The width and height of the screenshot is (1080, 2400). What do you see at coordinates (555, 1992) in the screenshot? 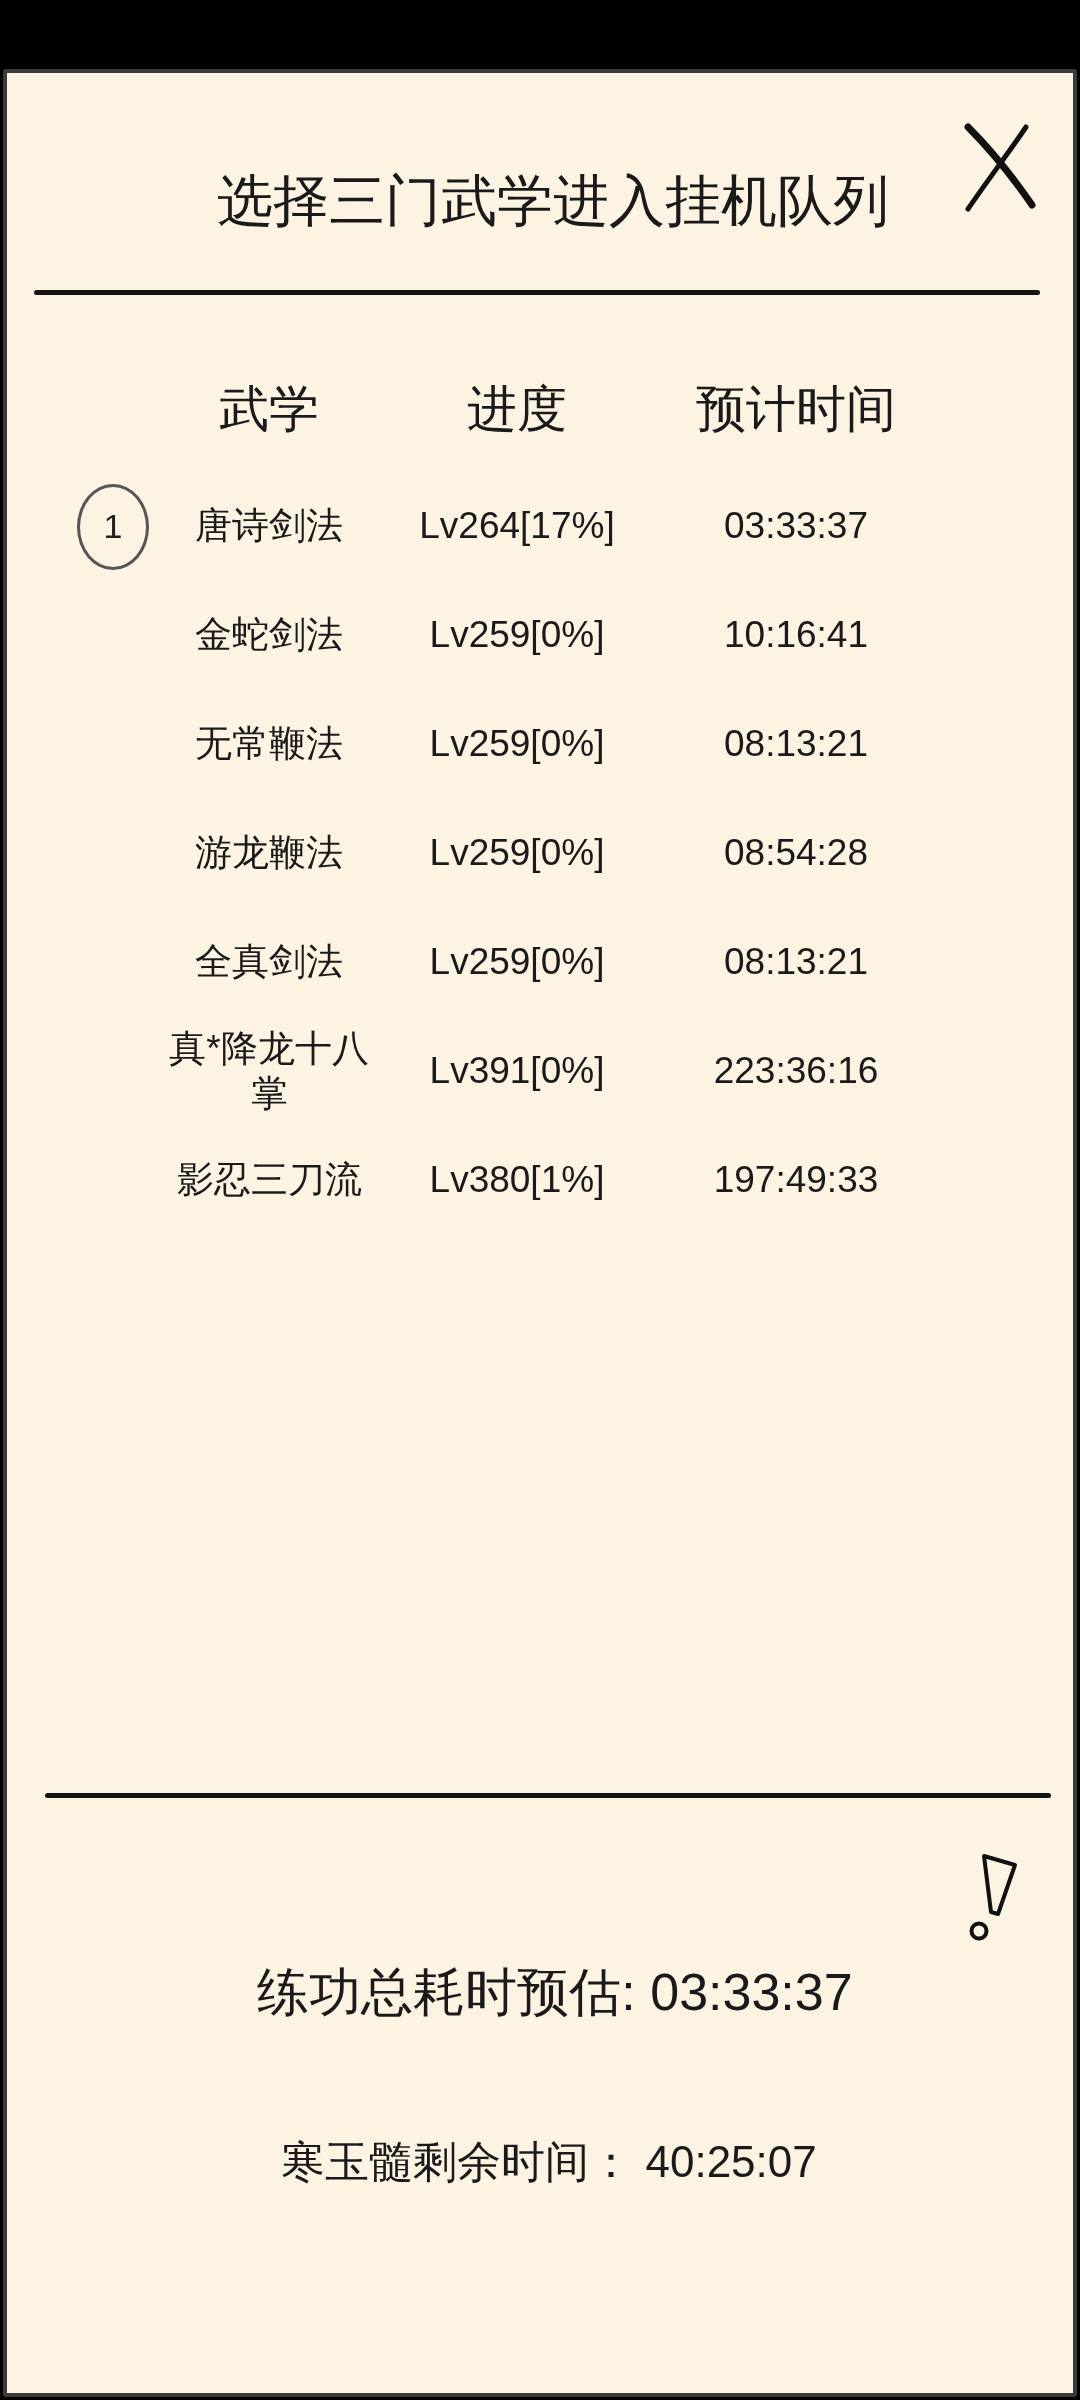
I see `total-time-estimate: 练功总耗时预估: 03:33:37` at bounding box center [555, 1992].